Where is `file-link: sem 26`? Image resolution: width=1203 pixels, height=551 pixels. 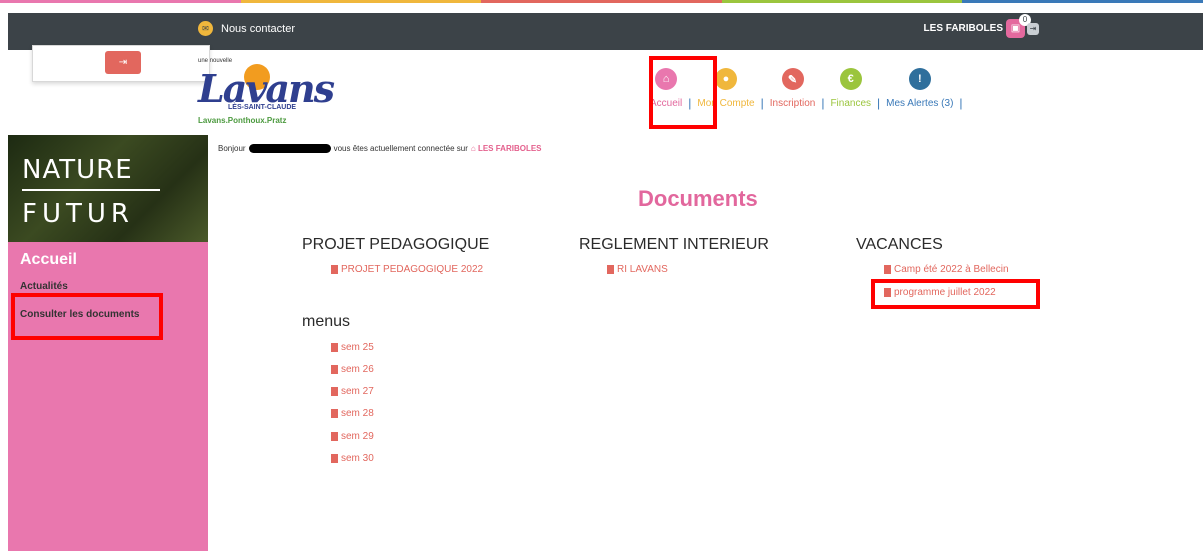
file-link: sem 26 is located at coordinates (352, 369).